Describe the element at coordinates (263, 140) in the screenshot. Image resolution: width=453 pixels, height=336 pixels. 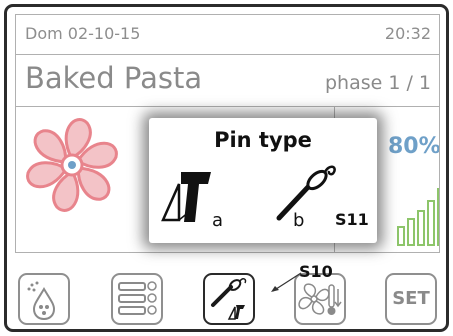
I see `dialog-title: Pin type` at that location.